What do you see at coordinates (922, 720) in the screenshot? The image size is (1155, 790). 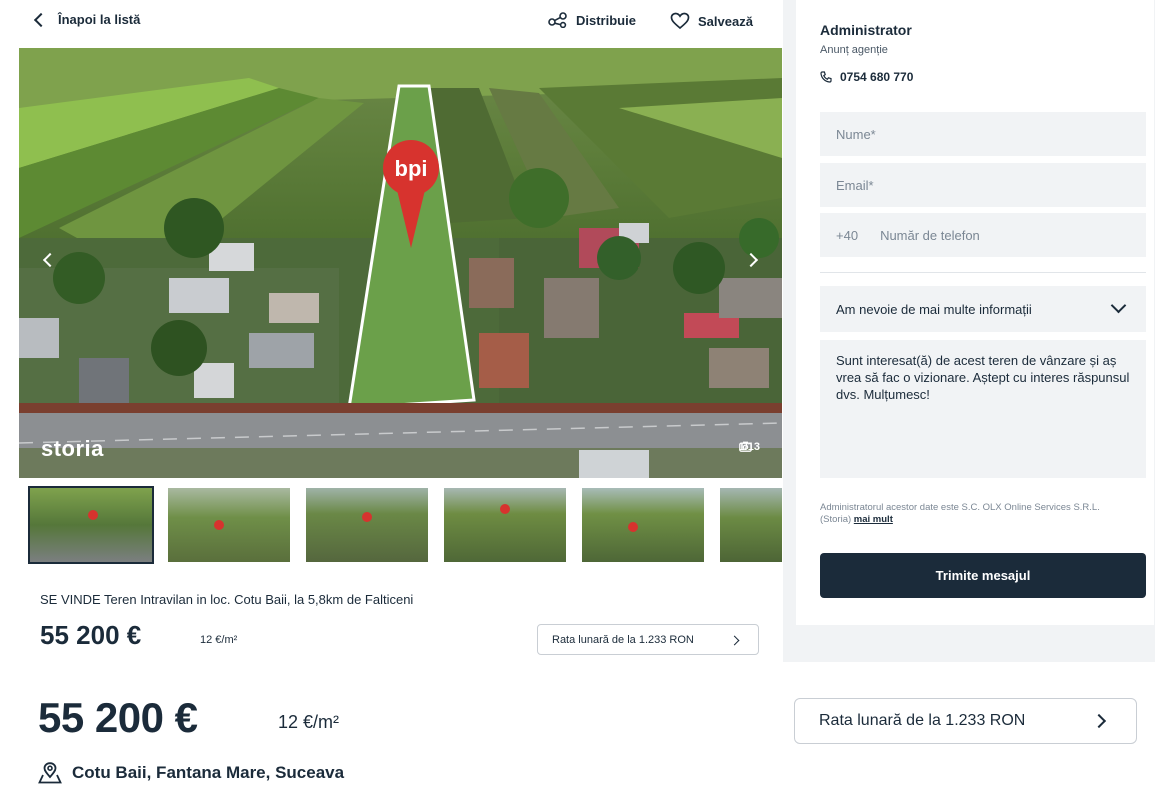 I see `monthly-rate-label-large: Rata lunară de la 1.233 RON` at bounding box center [922, 720].